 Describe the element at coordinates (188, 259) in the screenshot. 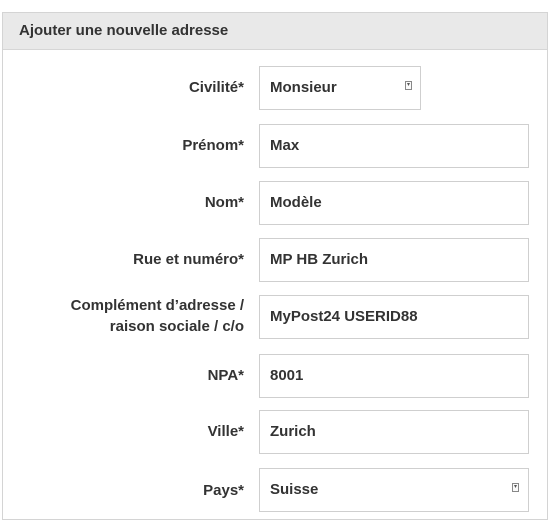

I see `street-label: Rue et numéro*` at that location.